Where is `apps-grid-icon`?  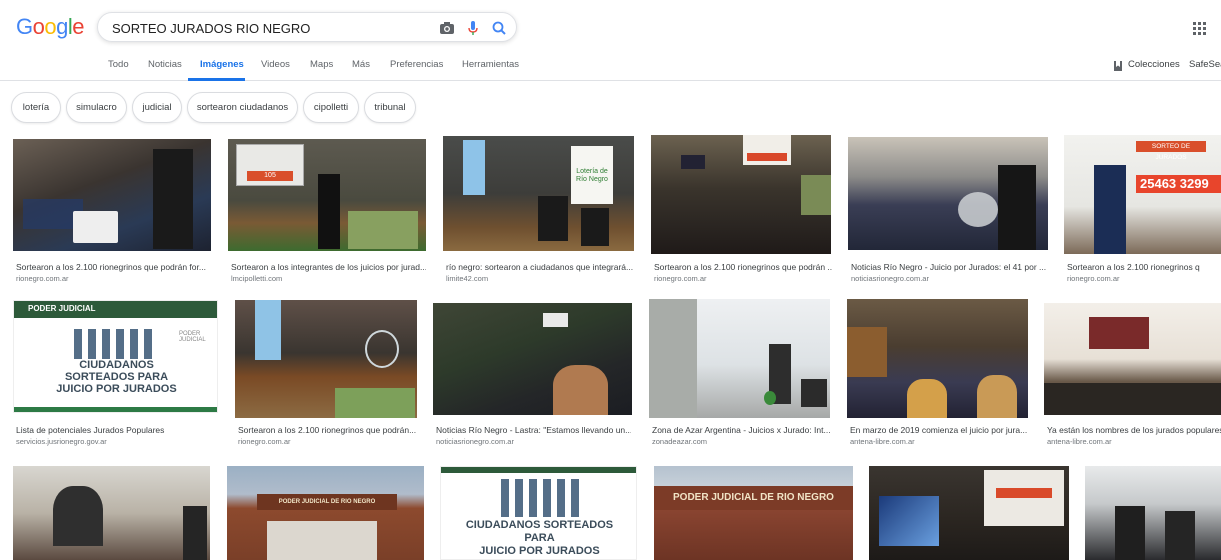 apps-grid-icon is located at coordinates (1200, 29).